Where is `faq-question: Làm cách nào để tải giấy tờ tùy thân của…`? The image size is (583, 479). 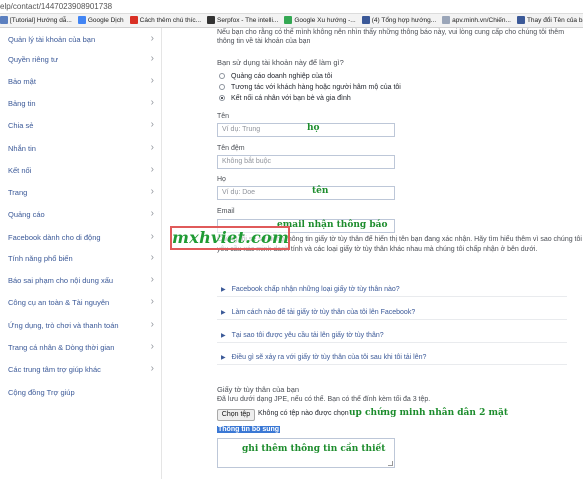
faq-question: Làm cách nào để tải giấy tờ tùy thân của… is located at coordinates (323, 312).